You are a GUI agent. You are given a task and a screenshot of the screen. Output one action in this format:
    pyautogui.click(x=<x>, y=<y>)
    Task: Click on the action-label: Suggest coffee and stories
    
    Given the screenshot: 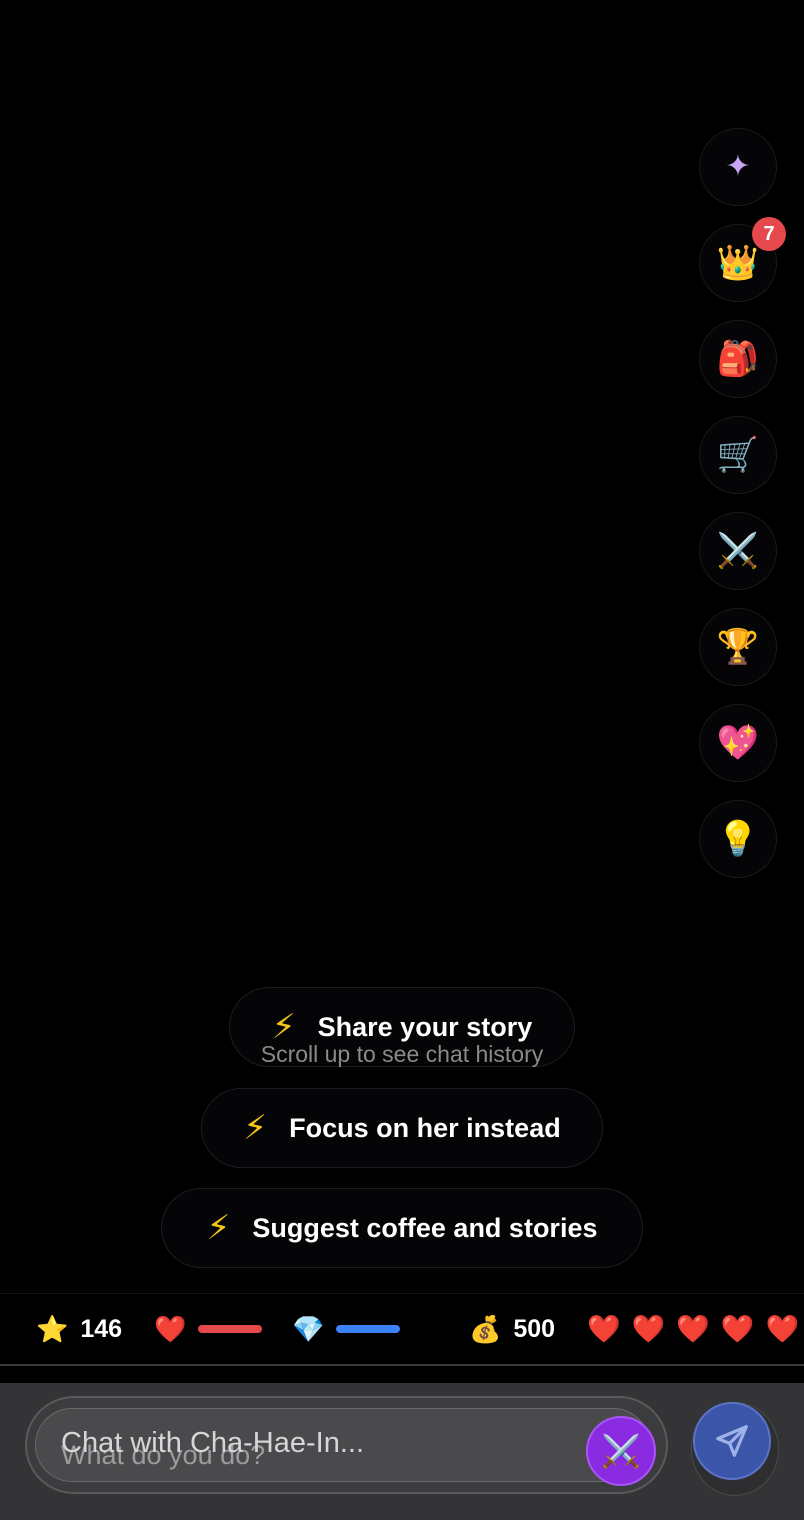 What is the action you would take?
    pyautogui.click(x=425, y=1227)
    